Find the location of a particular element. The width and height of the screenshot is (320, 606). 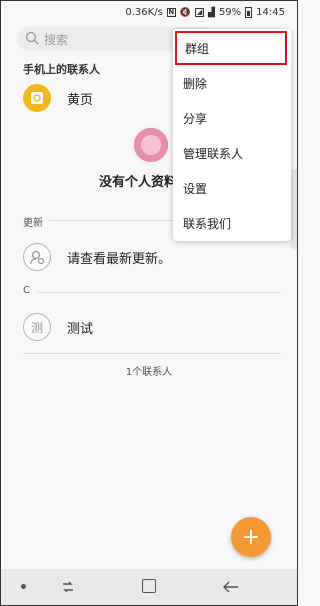

list-item-updates: 请查看最新更新。 is located at coordinates (149, 257).